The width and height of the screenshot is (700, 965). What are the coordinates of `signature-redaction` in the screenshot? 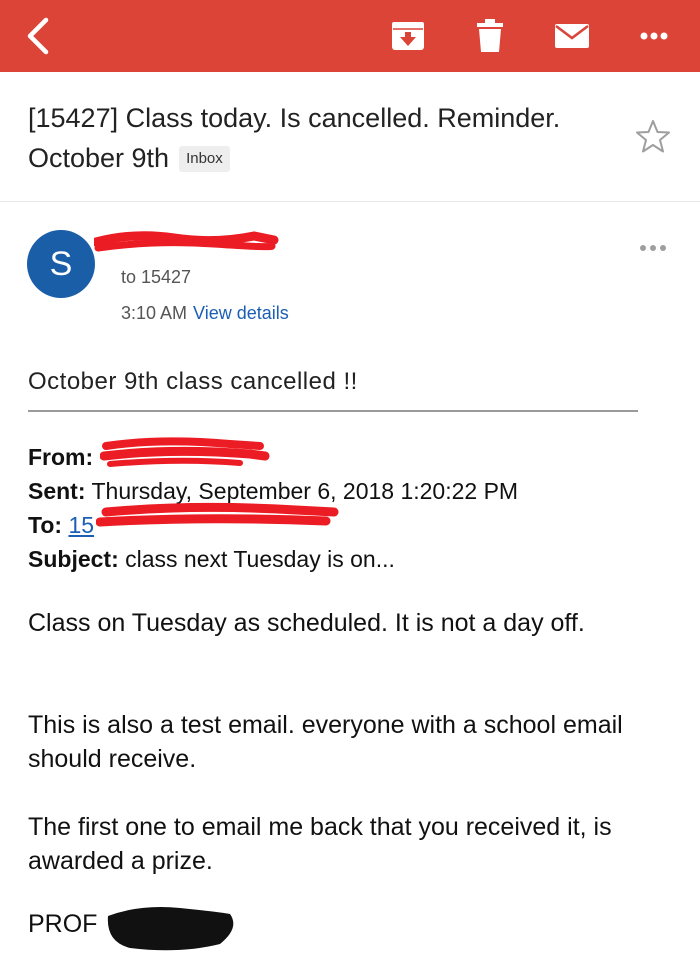 It's located at (170, 929).